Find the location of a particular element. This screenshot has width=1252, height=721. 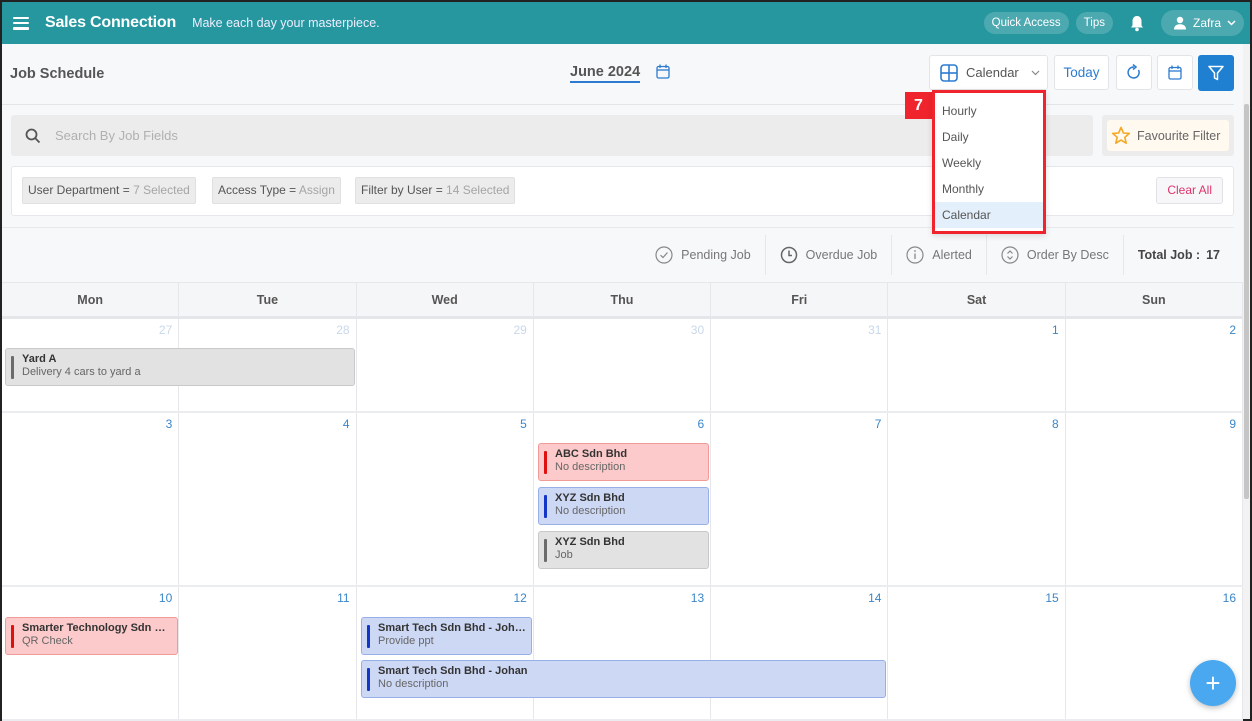

tips-button: Tips is located at coordinates (1094, 23).